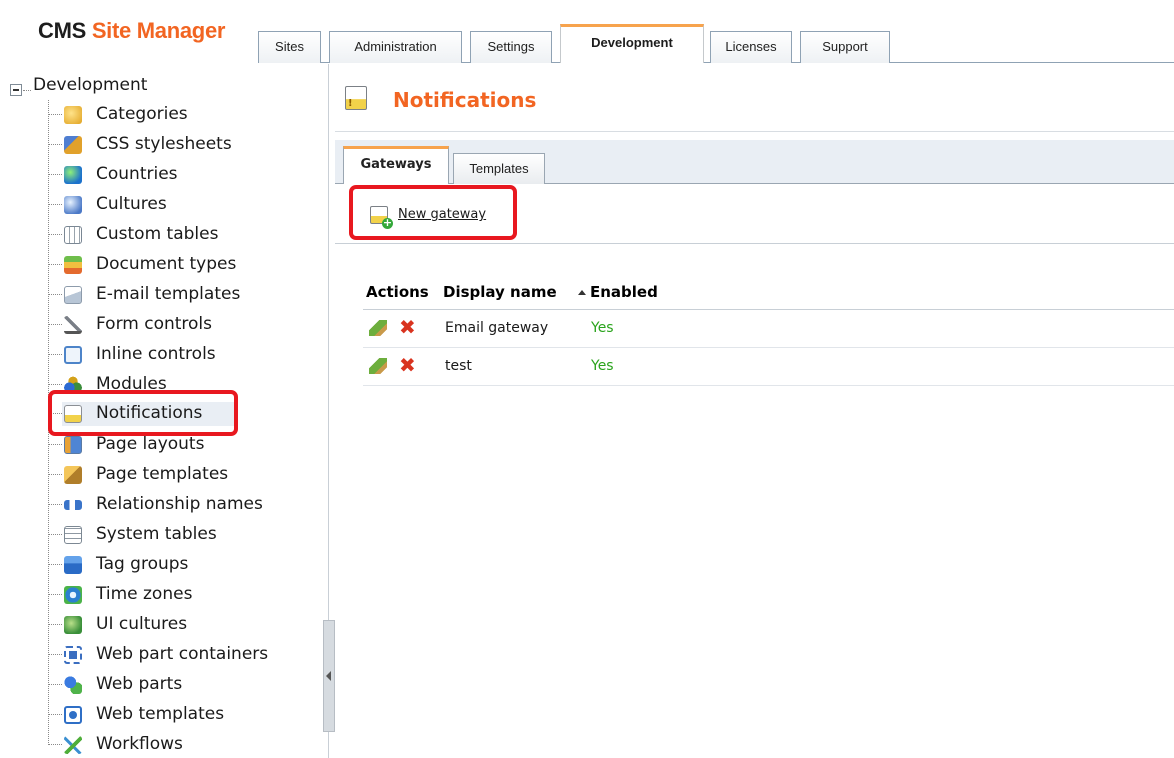 The width and height of the screenshot is (1174, 758). I want to click on relationship-names-icon, so click(73, 505).